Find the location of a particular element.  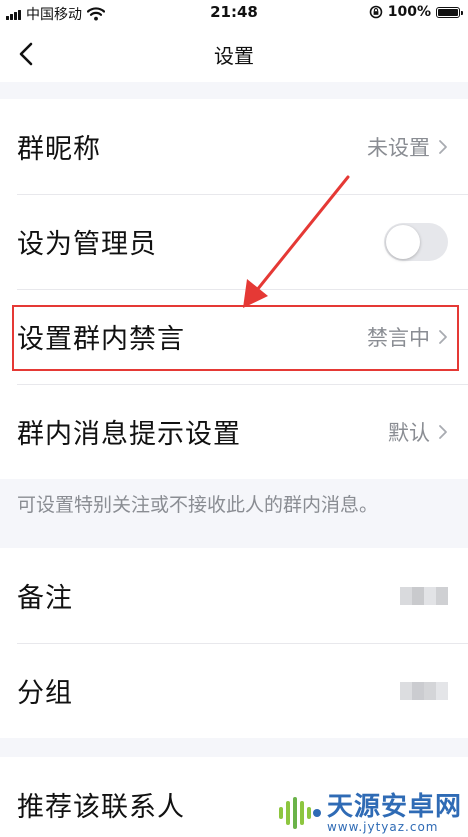

rotation-lock-icon is located at coordinates (376, 12).